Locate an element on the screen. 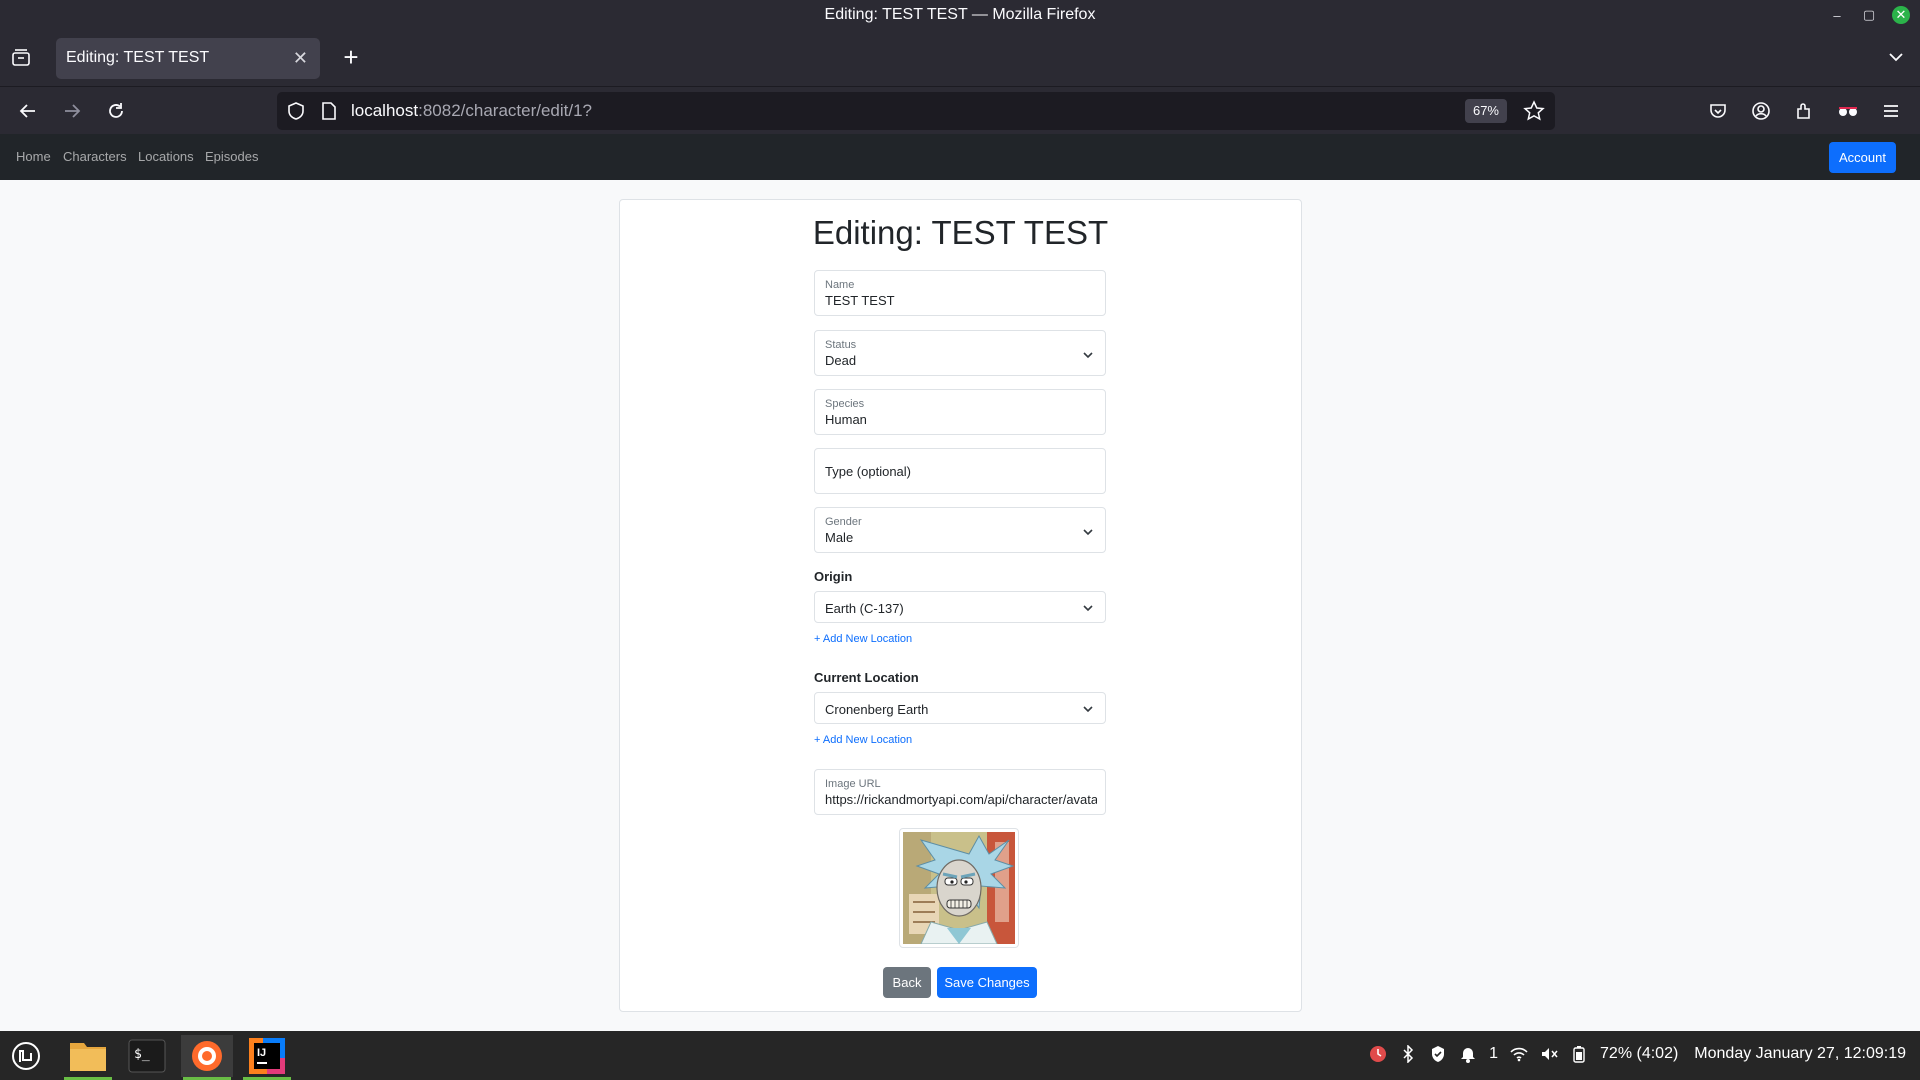 The height and width of the screenshot is (1080, 1920). close-window-icon: ✕ is located at coordinates (1901, 15).